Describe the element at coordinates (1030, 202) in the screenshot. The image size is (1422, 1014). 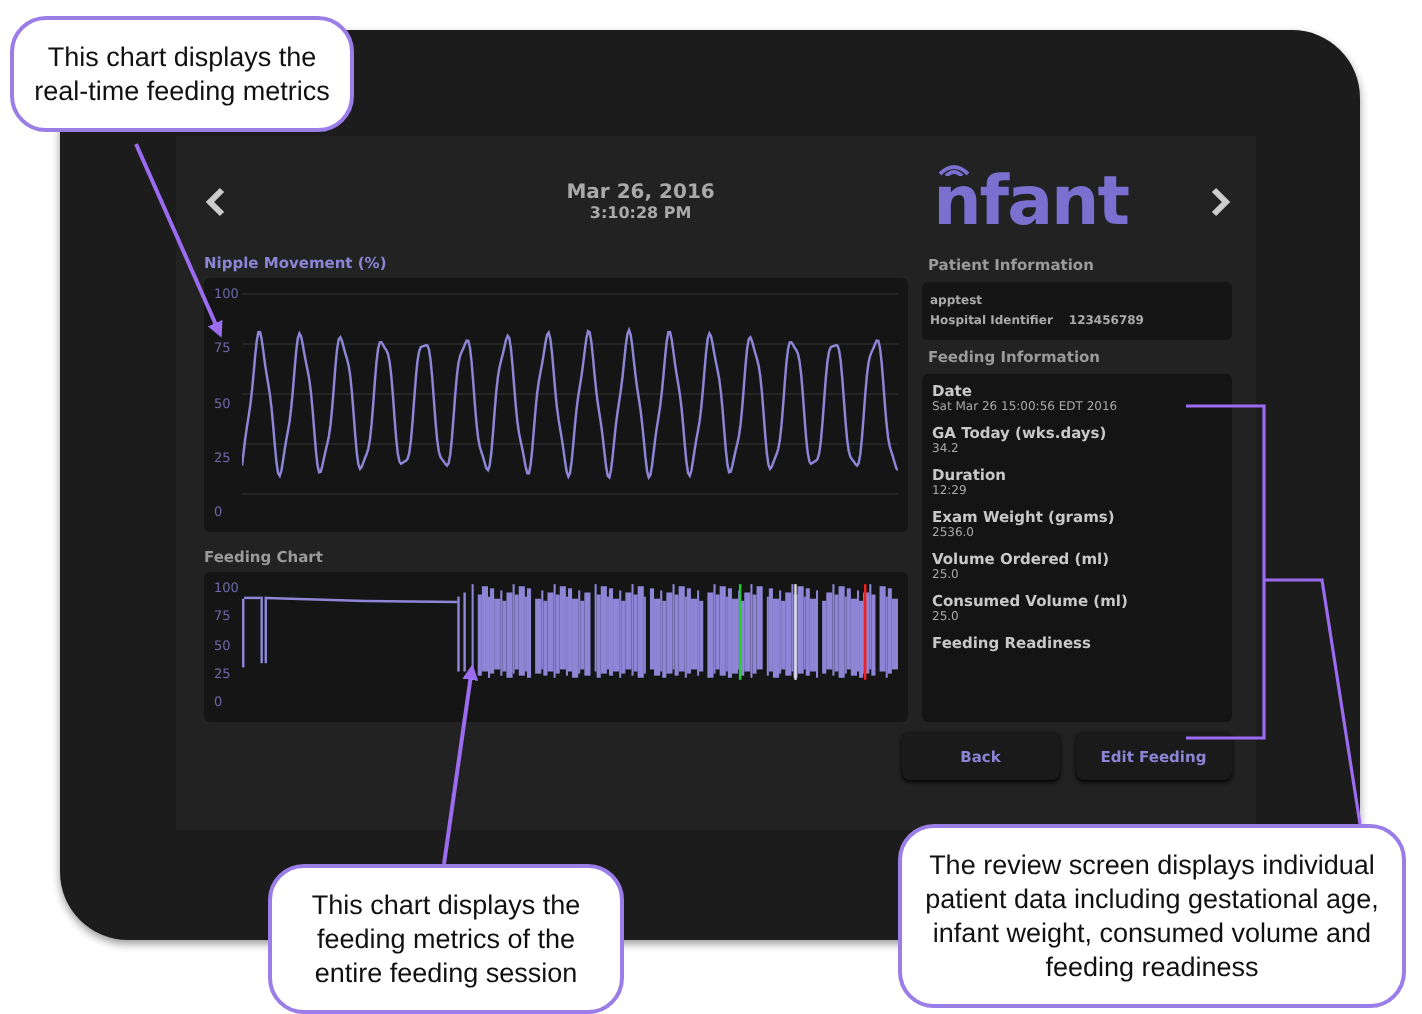
I see `logo: nfant` at that location.